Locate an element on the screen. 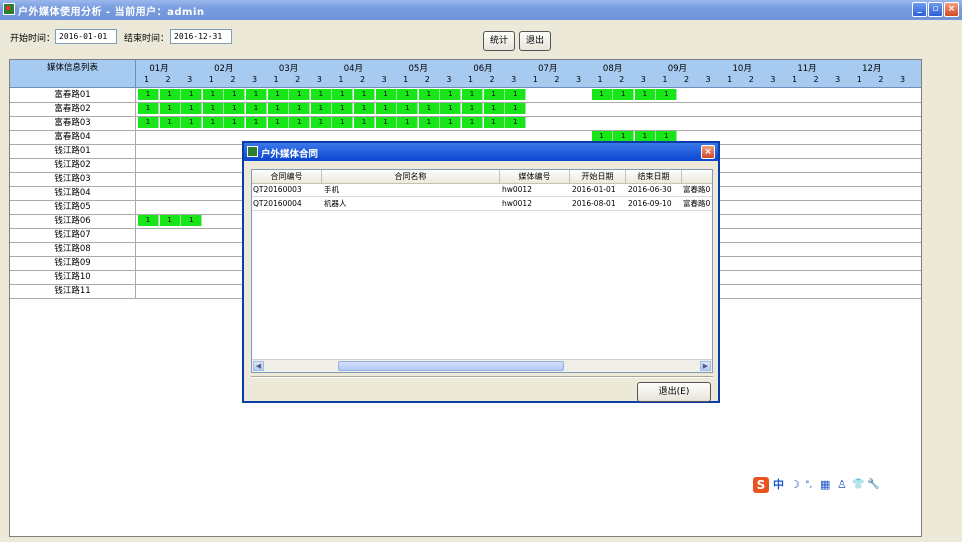 The width and height of the screenshot is (962, 542). media-row-label: 钱江路09 is located at coordinates (73, 263).